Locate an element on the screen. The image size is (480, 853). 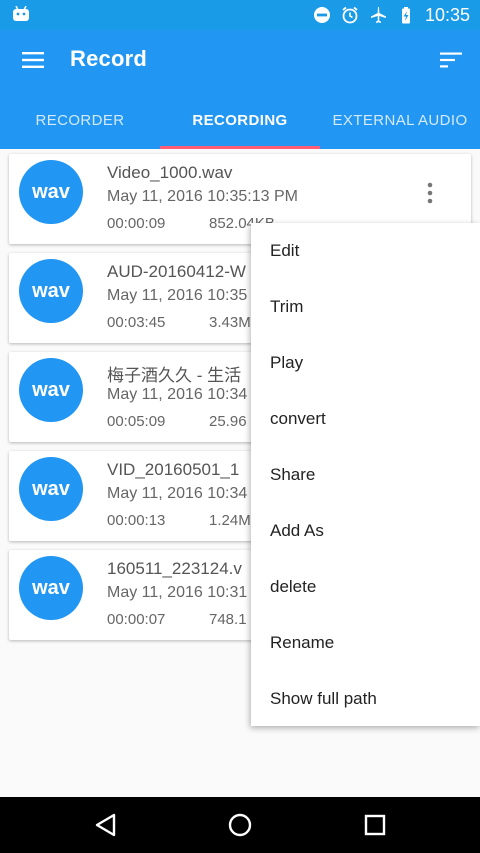
recording-duration: 00:00:09 is located at coordinates (136, 223).